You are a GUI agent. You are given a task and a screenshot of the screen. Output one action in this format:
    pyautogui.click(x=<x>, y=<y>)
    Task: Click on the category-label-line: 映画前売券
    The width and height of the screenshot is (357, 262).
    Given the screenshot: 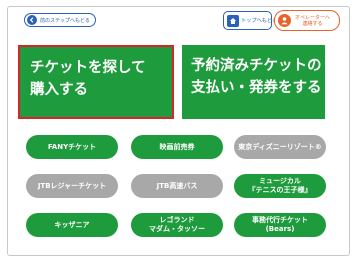 What is the action you would take?
    pyautogui.click(x=177, y=146)
    